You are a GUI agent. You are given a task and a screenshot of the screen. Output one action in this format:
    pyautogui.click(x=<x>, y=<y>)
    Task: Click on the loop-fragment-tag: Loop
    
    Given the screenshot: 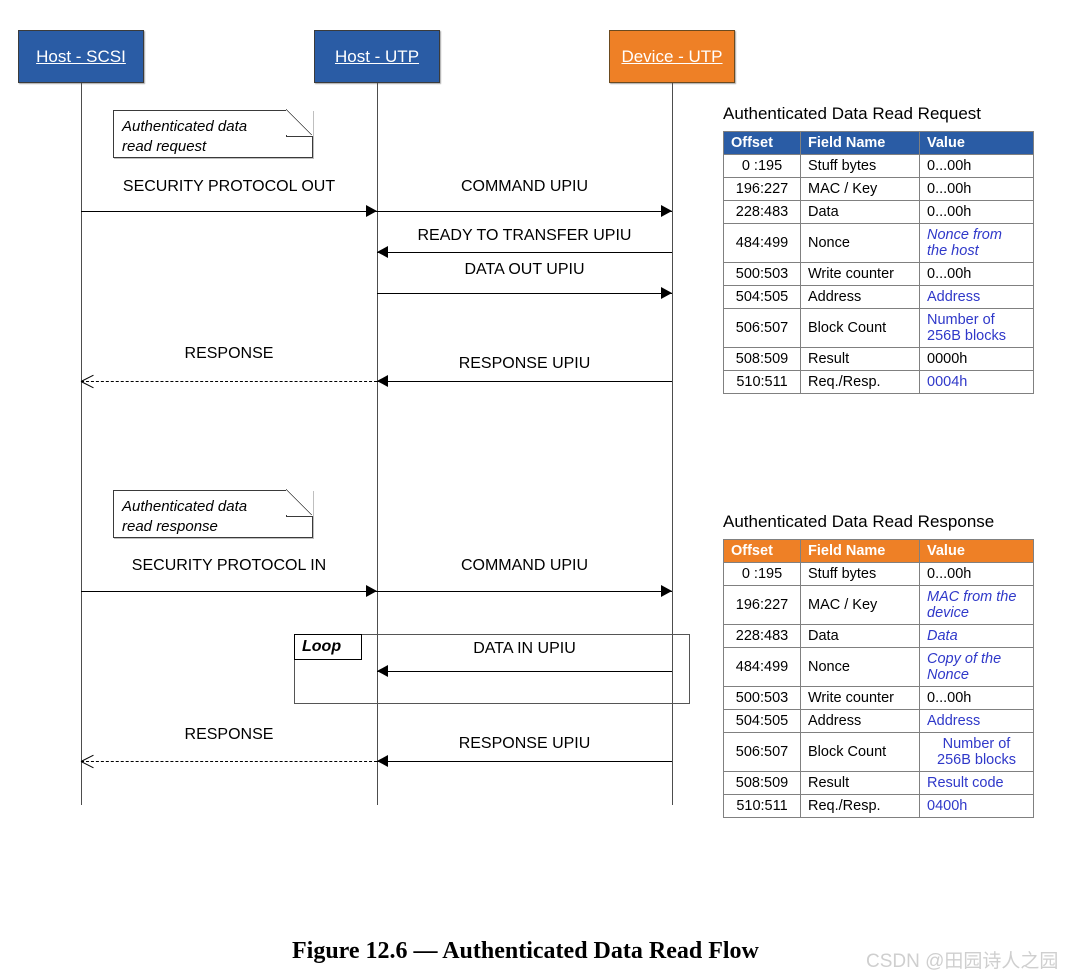 What is the action you would take?
    pyautogui.click(x=328, y=647)
    